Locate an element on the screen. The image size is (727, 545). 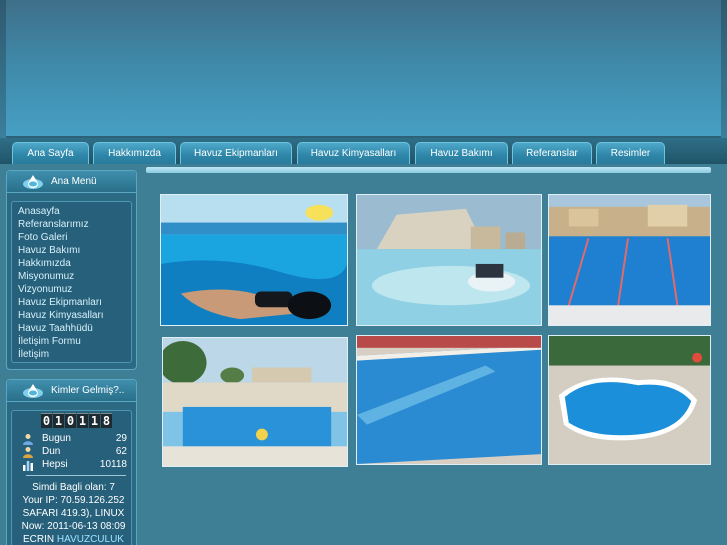
nav-tab-hakkimizda: Hakkımızda is located at coordinates (134, 153).